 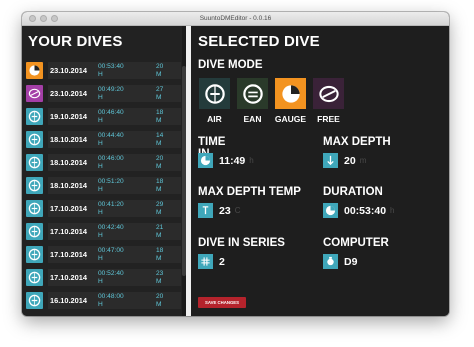 What do you see at coordinates (214, 93) in the screenshot?
I see `air-icon` at bounding box center [214, 93].